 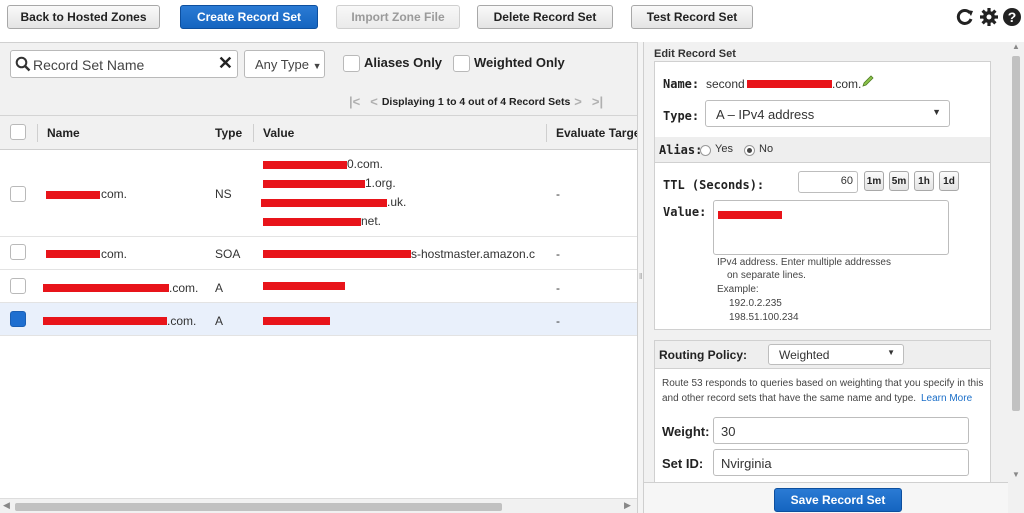 I want to click on scroll-down-icon: ▼, so click(x=1016, y=474).